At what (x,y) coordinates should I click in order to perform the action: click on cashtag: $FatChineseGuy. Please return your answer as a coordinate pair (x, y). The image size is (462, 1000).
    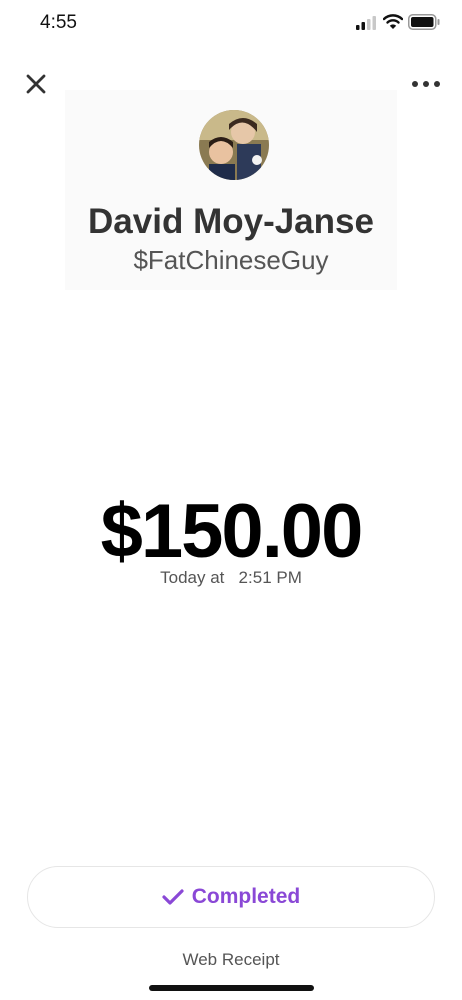
    Looking at the image, I should click on (231, 260).